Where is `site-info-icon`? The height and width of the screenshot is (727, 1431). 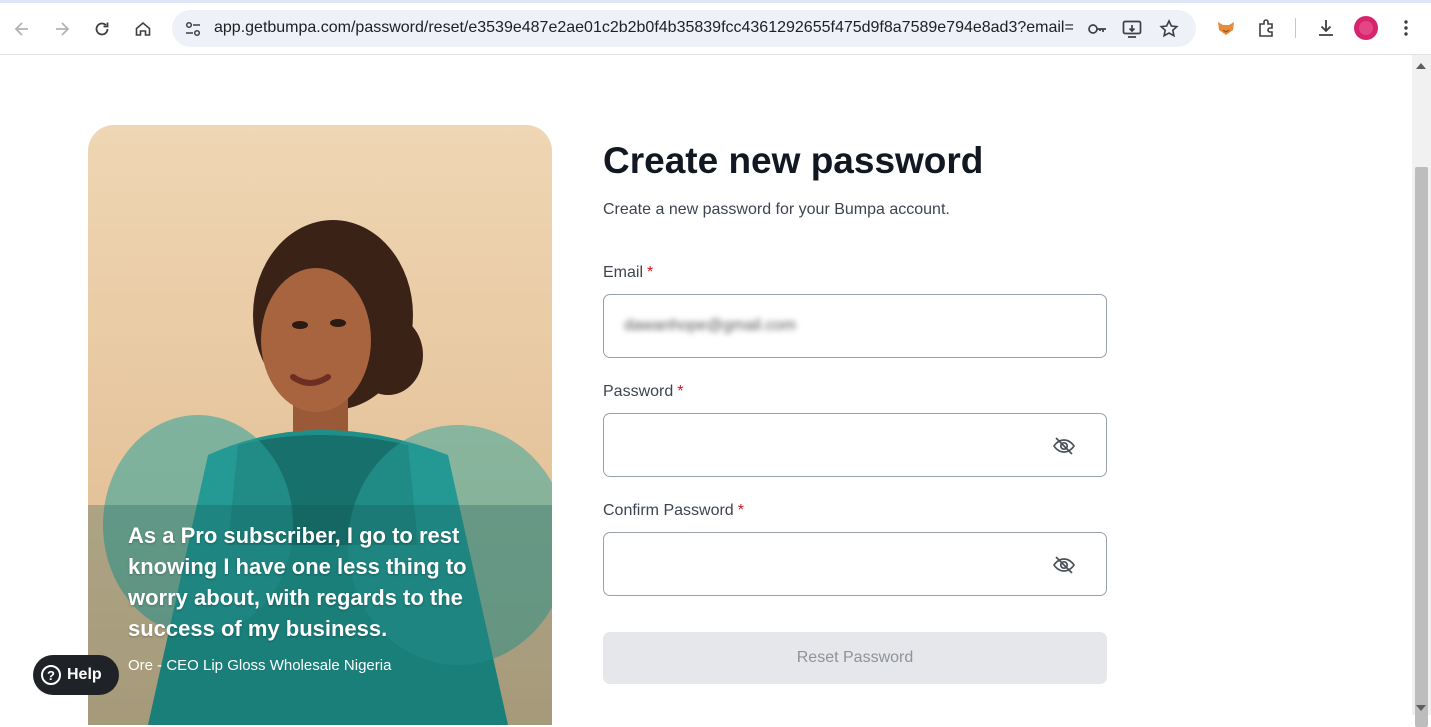 site-info-icon is located at coordinates (193, 29).